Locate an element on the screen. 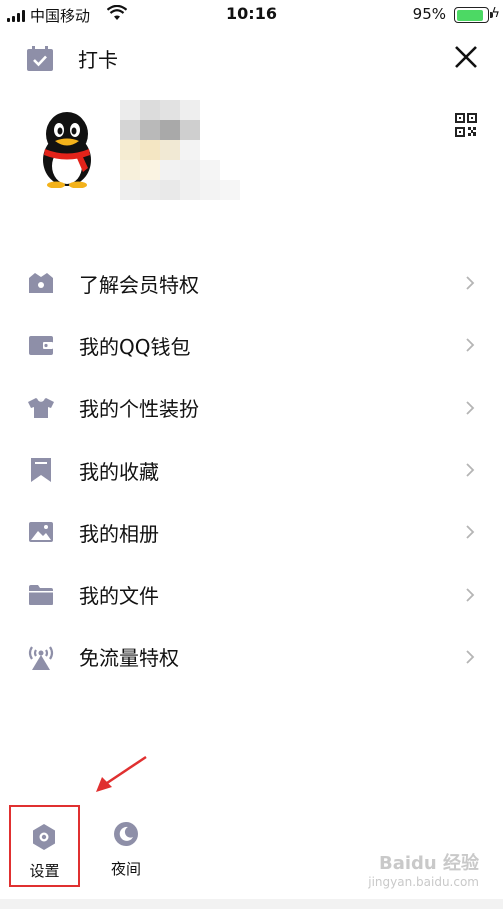 The image size is (503, 909). qr-code-icon is located at coordinates (466, 125).